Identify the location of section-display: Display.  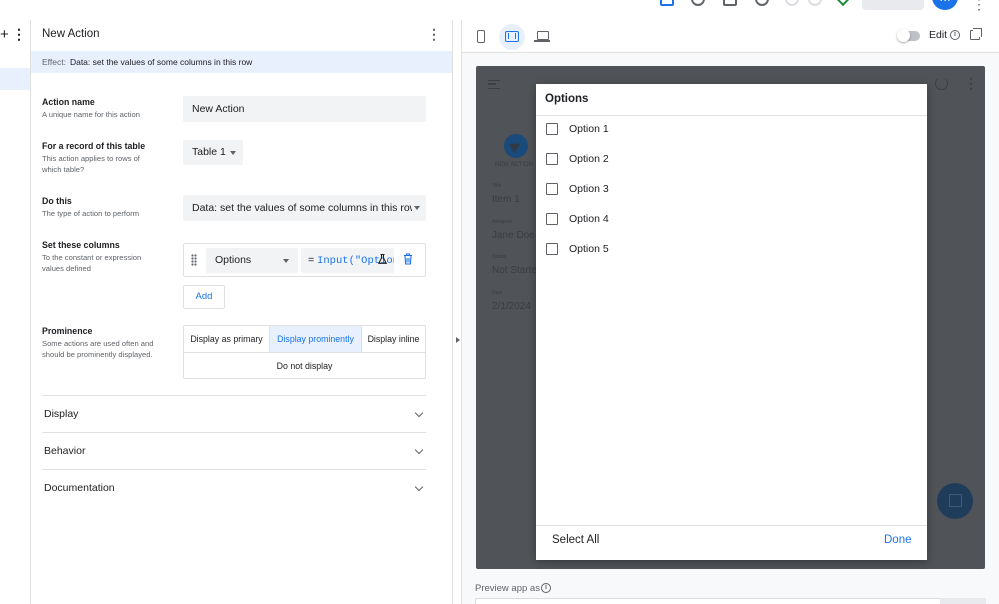
(234, 413).